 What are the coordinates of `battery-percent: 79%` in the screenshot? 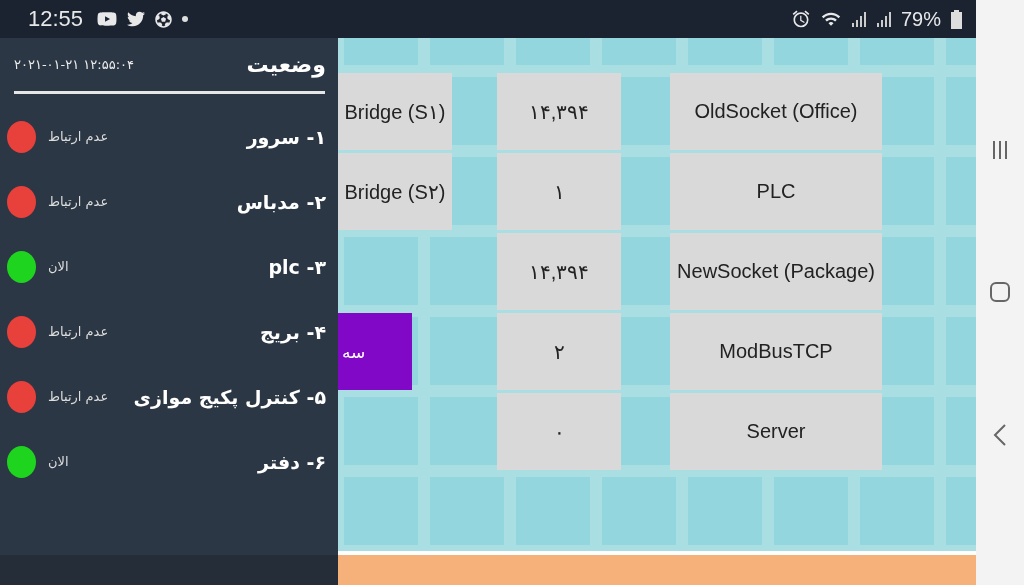 It's located at (920, 19).